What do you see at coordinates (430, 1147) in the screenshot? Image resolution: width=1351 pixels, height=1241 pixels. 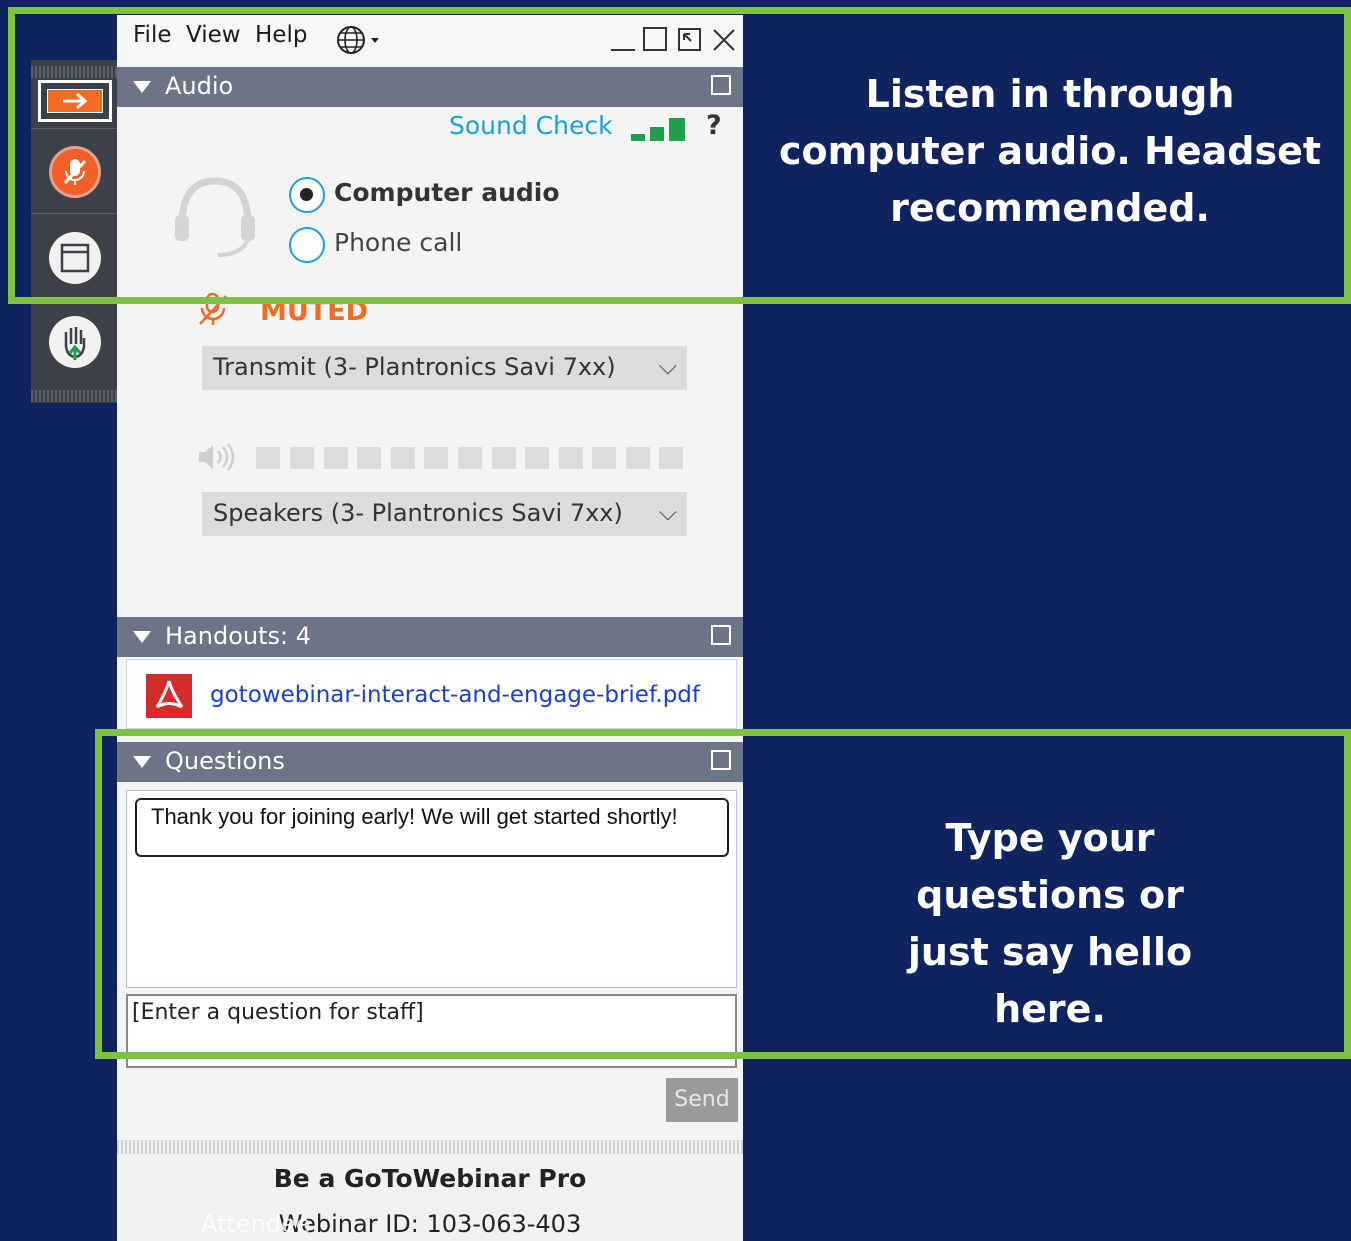 I see `footer-divider` at bounding box center [430, 1147].